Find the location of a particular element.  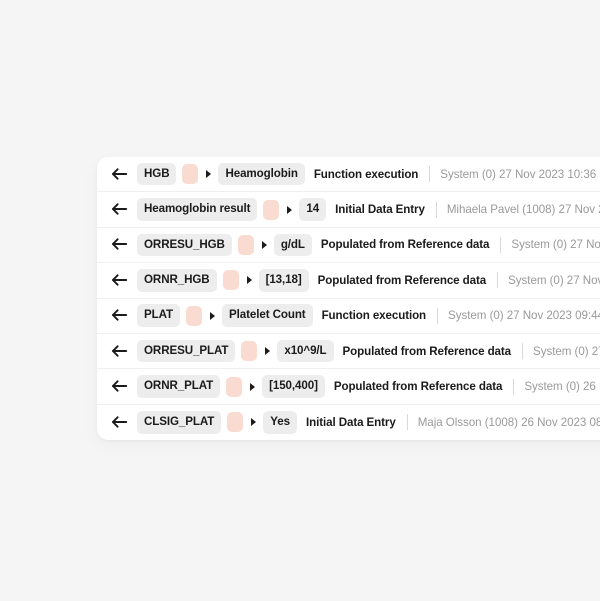

field-code-chip: CLSIG_PLAT is located at coordinates (179, 422).